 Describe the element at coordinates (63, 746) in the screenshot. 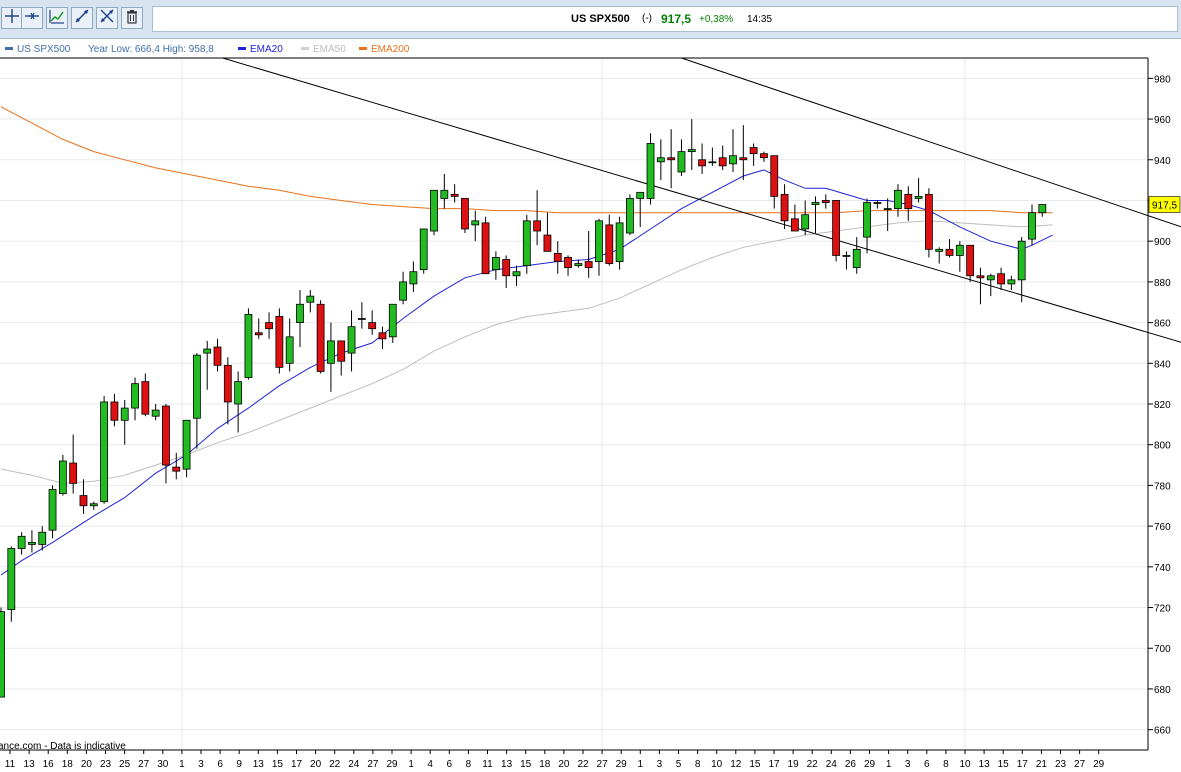

I see `data-source-note: ance.com - Data is indicative` at that location.